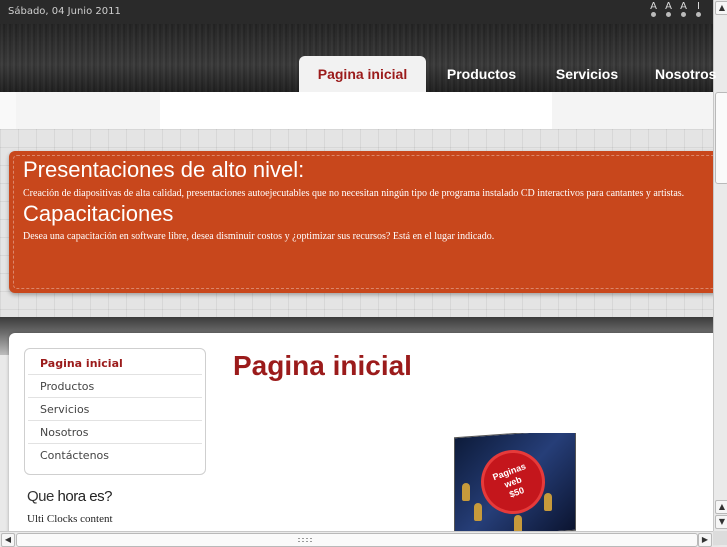 The width and height of the screenshot is (727, 547). What do you see at coordinates (356, 110) in the screenshot?
I see `sub-header-strip` at bounding box center [356, 110].